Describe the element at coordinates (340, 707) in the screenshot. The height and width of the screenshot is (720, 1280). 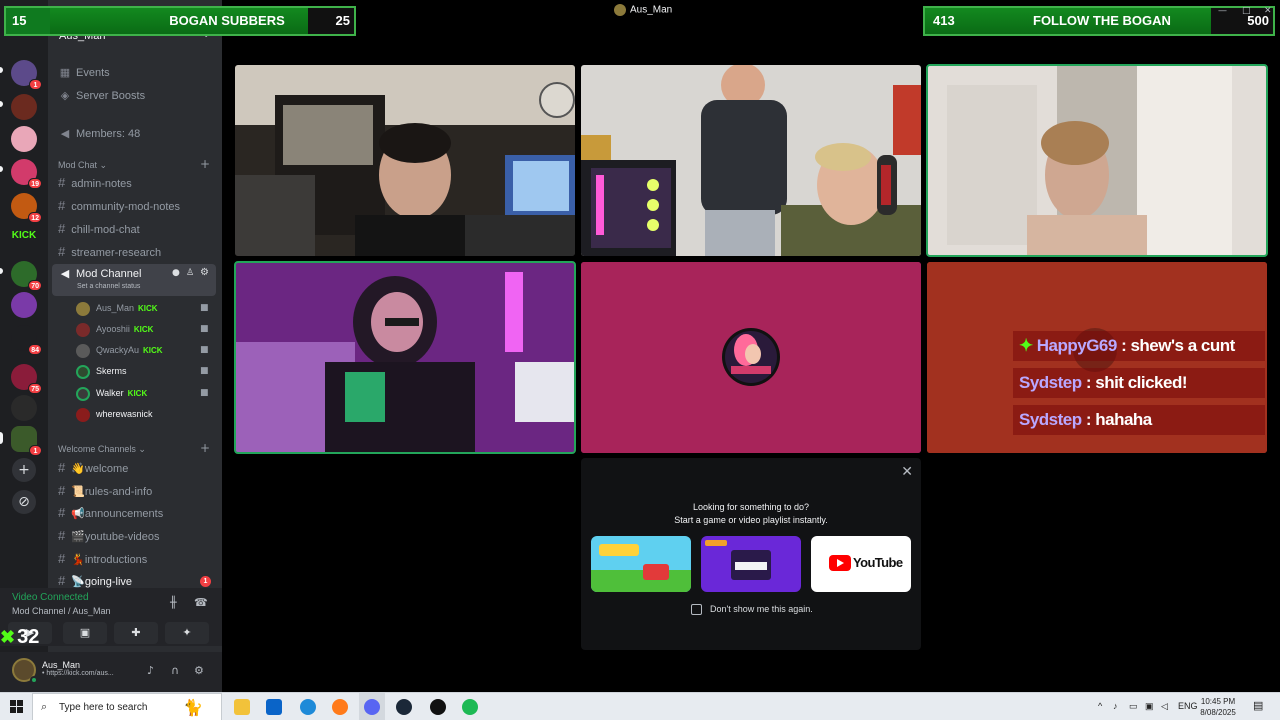
I see `firefox-icon` at that location.